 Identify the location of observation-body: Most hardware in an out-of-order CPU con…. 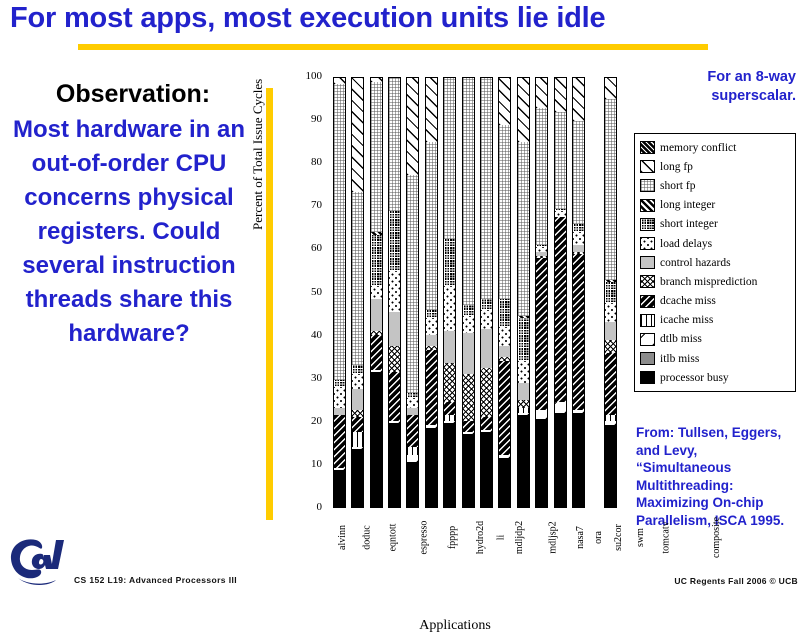
(129, 231).